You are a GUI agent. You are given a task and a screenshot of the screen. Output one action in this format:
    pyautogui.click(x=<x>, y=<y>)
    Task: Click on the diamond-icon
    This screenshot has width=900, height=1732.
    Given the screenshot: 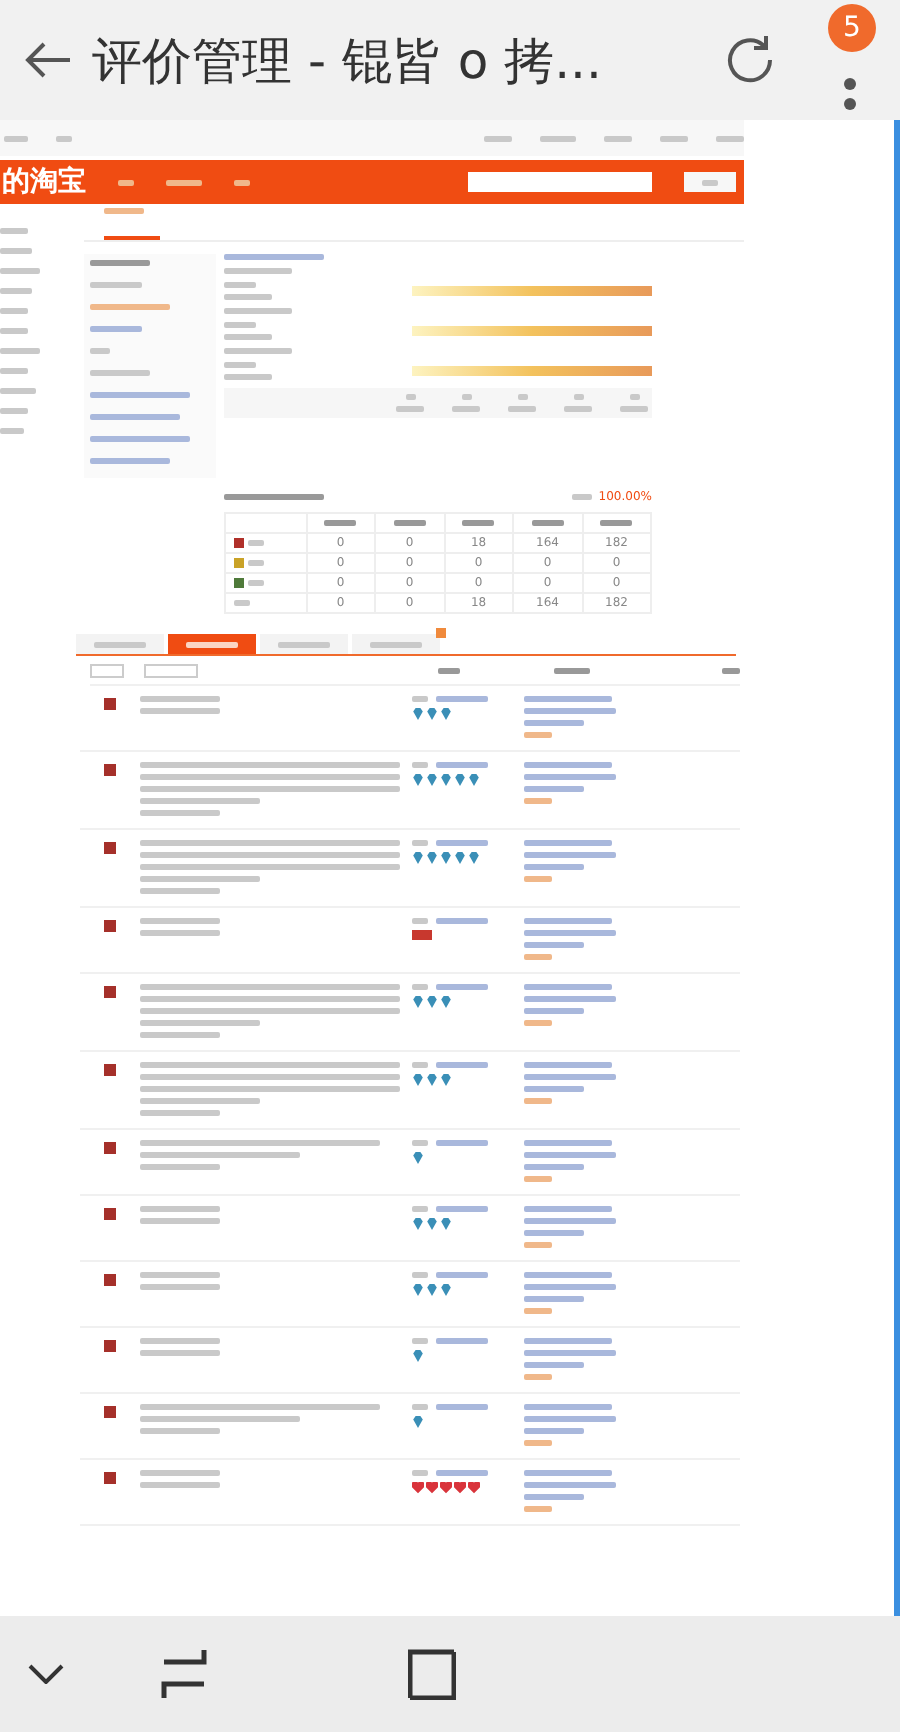 What is the action you would take?
    pyautogui.click(x=418, y=1356)
    